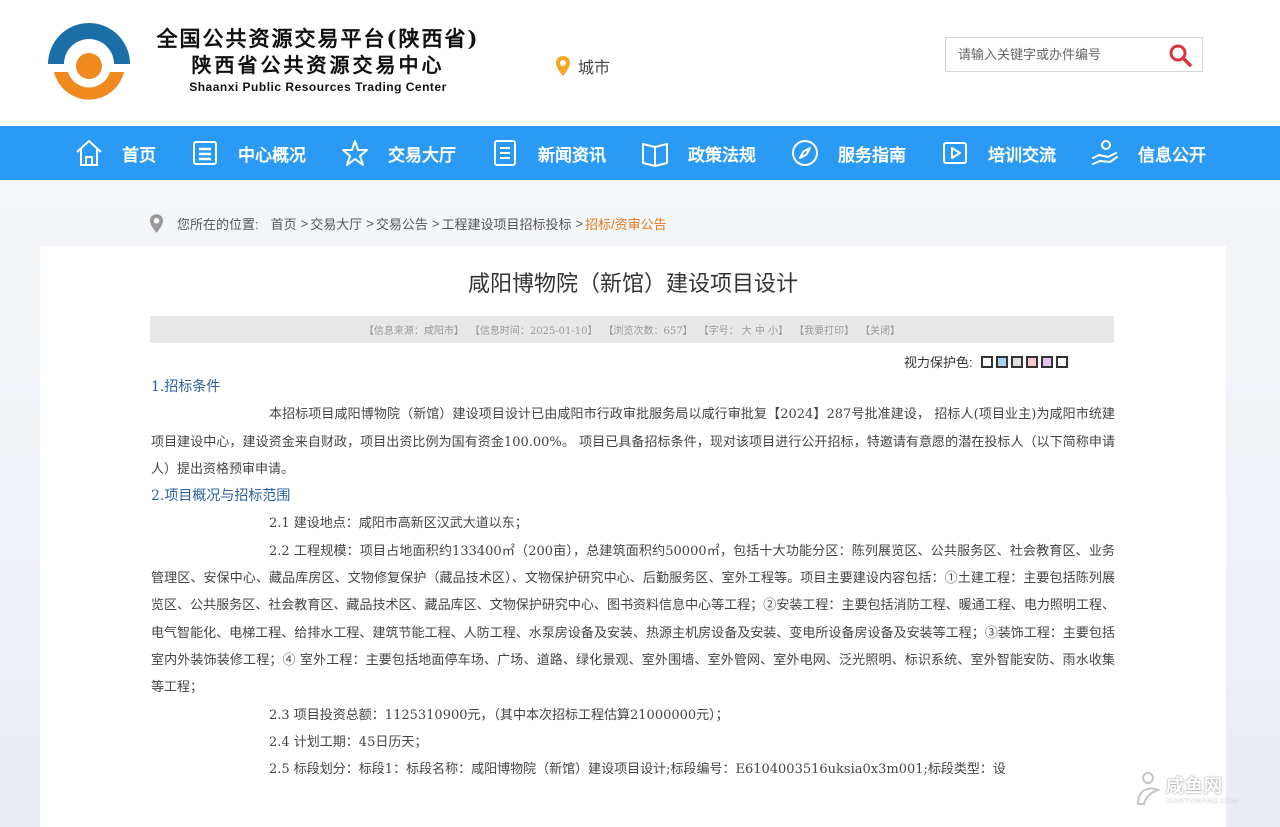 This screenshot has width=1280, height=827. I want to click on nav-label: 培训交流, so click(1022, 155).